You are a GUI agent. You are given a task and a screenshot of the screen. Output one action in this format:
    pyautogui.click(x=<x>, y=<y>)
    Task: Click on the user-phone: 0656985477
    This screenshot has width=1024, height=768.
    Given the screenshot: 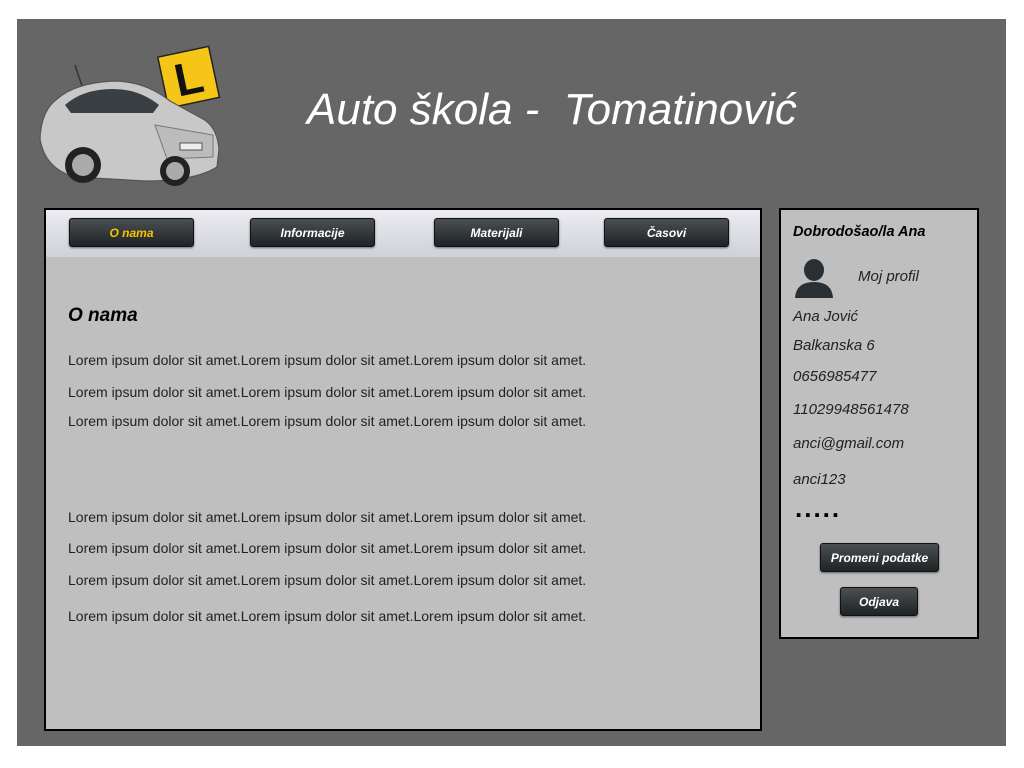 What is the action you would take?
    pyautogui.click(x=835, y=376)
    